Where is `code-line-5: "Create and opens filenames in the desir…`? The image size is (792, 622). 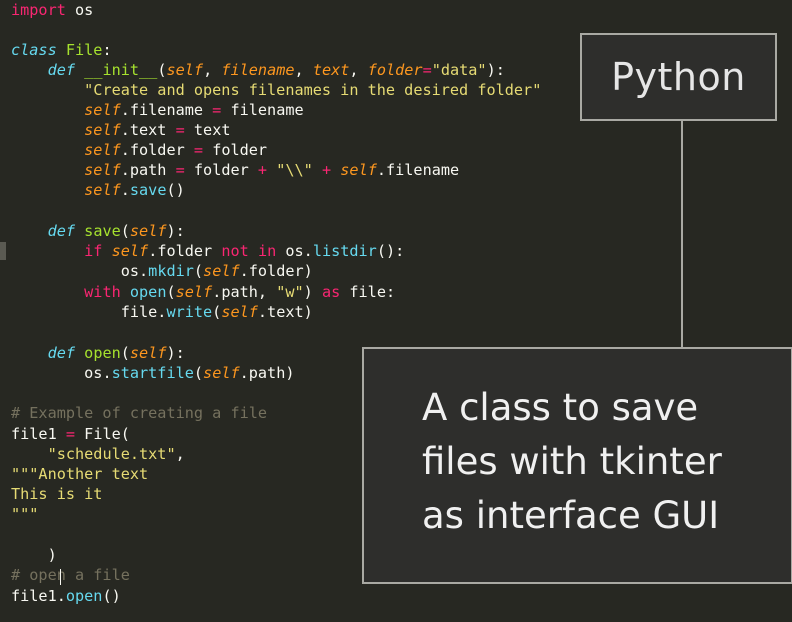
code-line-5: "Create and opens filenames in the desir… is located at coordinates (276, 90).